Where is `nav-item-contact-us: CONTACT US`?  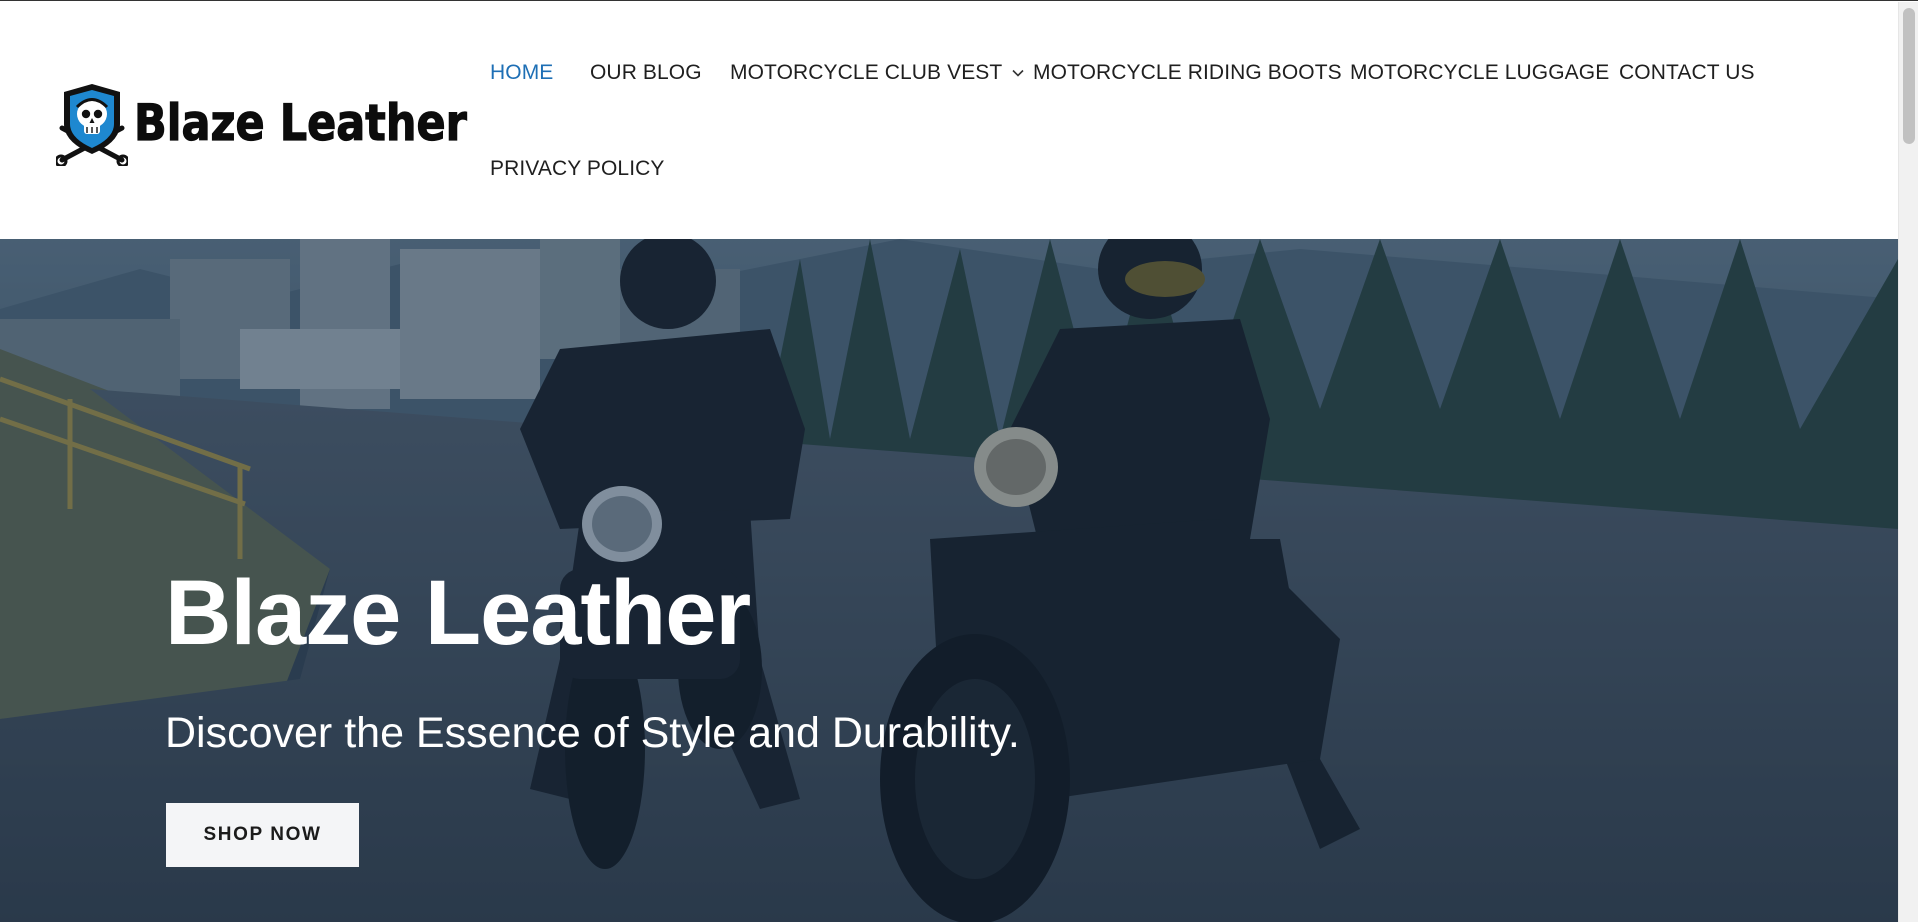
nav-item-contact-us: CONTACT US is located at coordinates (1687, 73).